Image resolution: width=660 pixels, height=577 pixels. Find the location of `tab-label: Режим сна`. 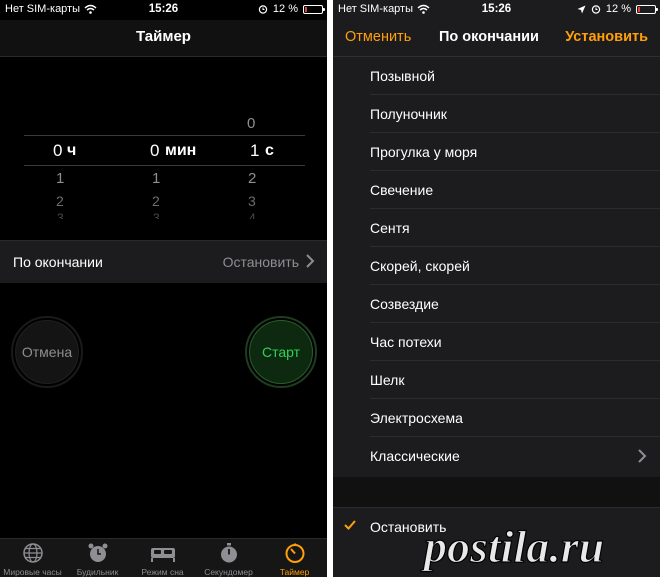

tab-label: Режим сна is located at coordinates (162, 572).